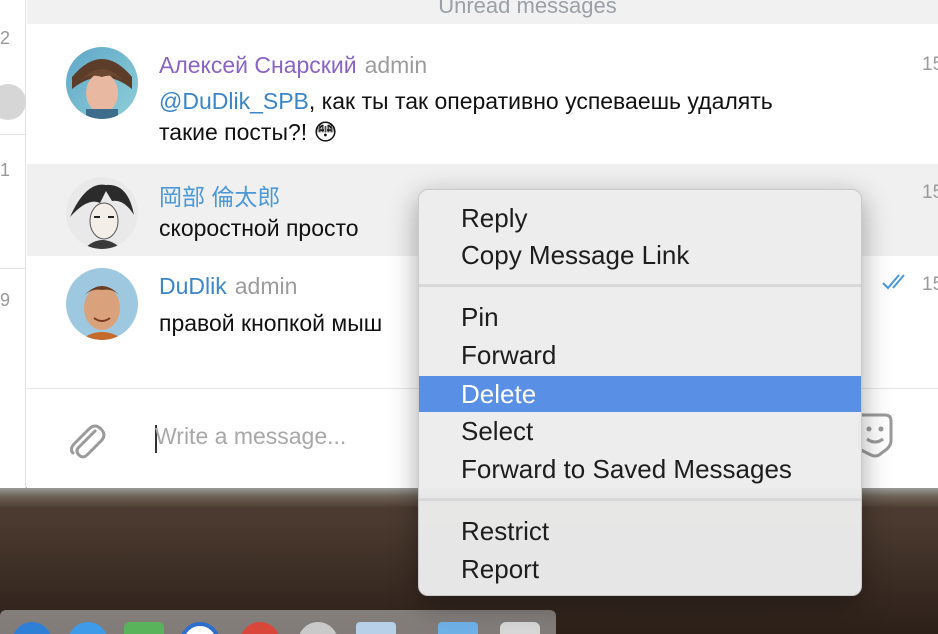  Describe the element at coordinates (228, 286) in the screenshot. I see `message-author: DuDlik admin` at that location.